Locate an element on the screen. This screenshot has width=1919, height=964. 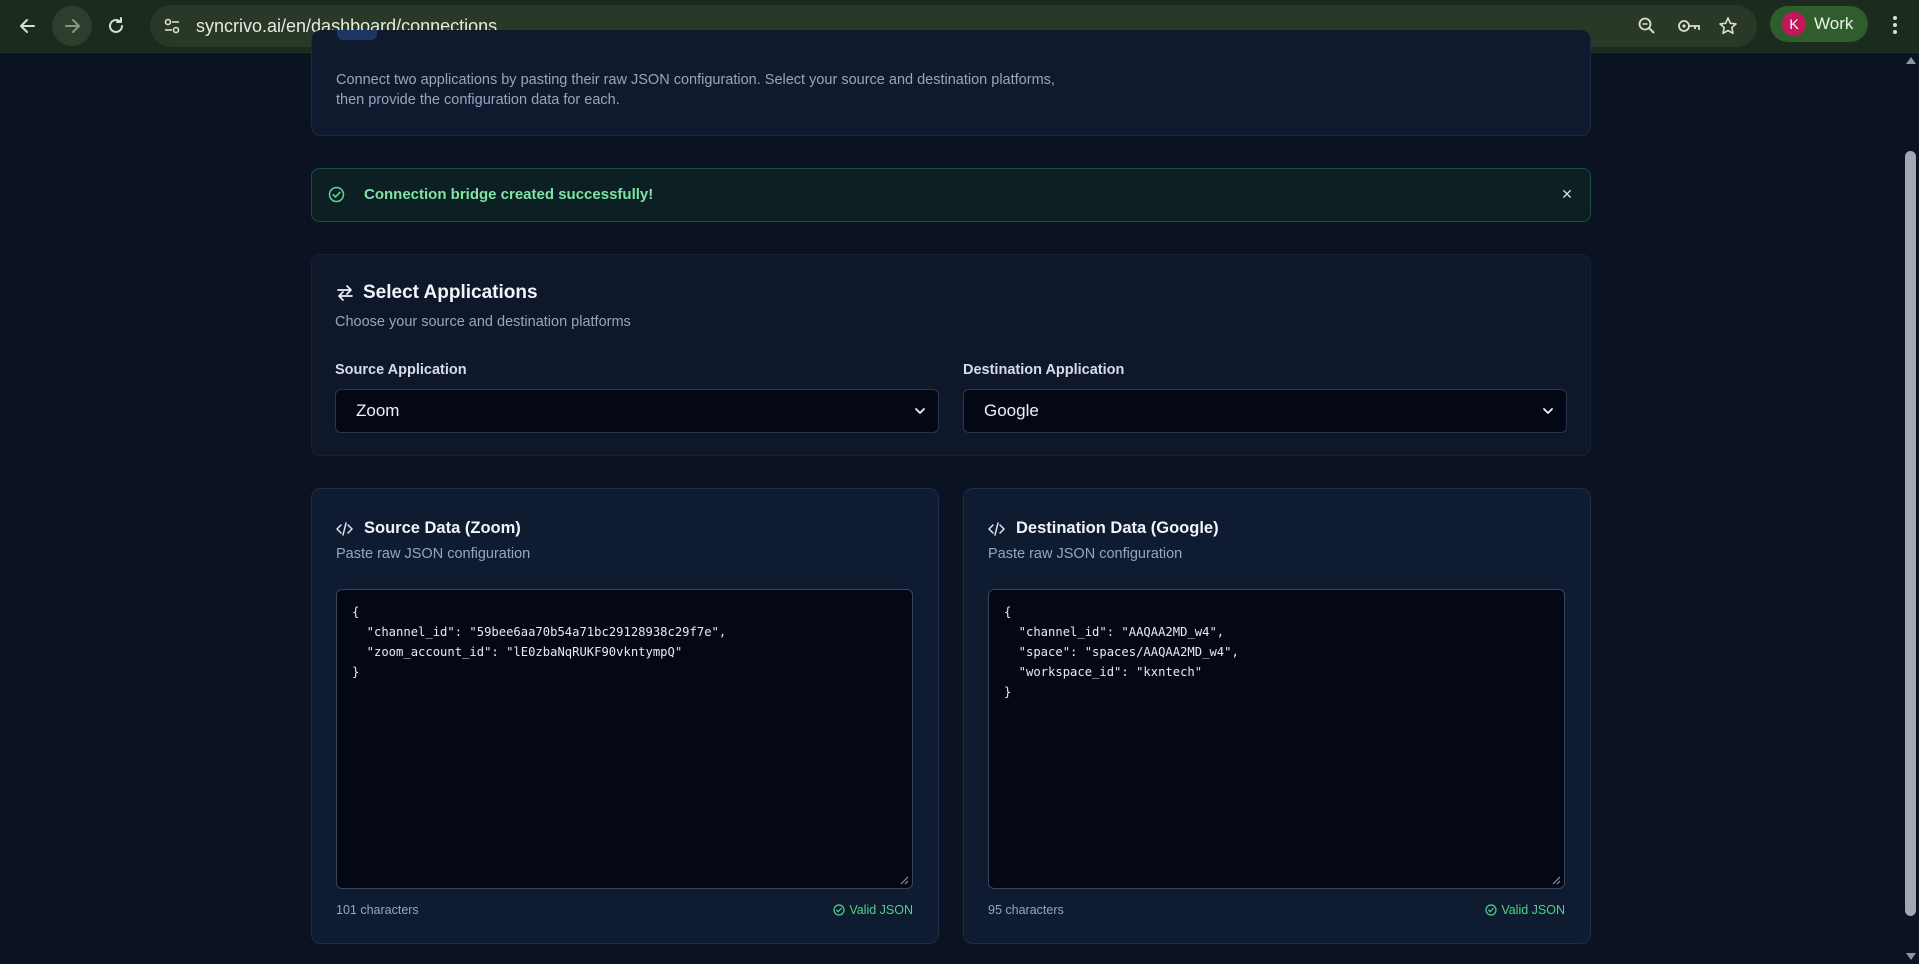
reload-icon is located at coordinates (116, 25).